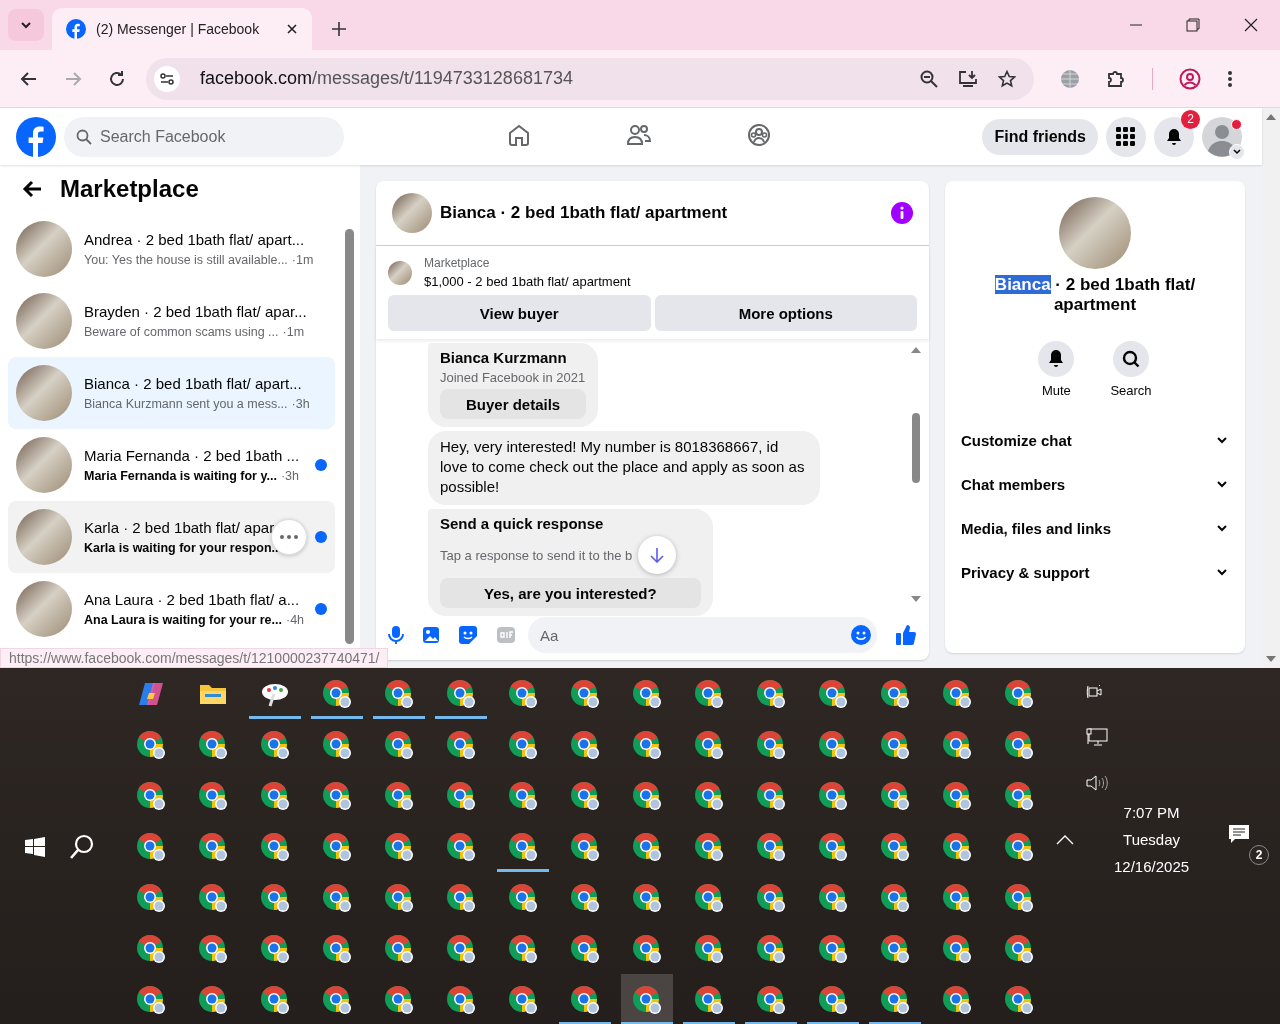 This screenshot has height=1024, width=1280. What do you see at coordinates (1239, 833) in the screenshot?
I see `notifications-icon` at bounding box center [1239, 833].